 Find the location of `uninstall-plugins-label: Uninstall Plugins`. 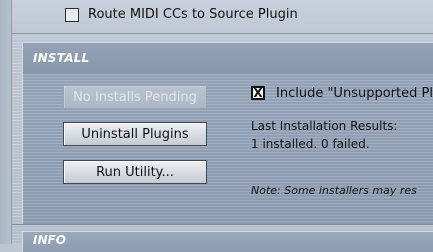

uninstall-plugins-label: Uninstall Plugins is located at coordinates (135, 134).